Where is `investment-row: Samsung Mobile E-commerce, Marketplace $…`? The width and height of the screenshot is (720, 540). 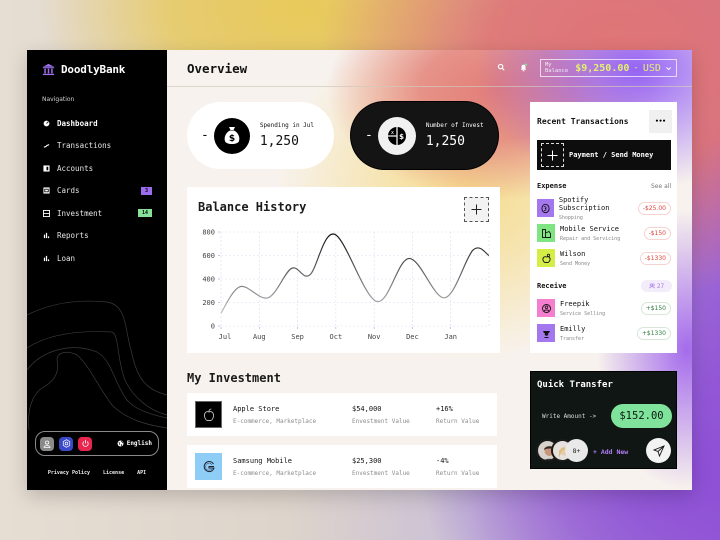
investment-row: Samsung Mobile E-commerce, Marketplace $… is located at coordinates (342, 466).